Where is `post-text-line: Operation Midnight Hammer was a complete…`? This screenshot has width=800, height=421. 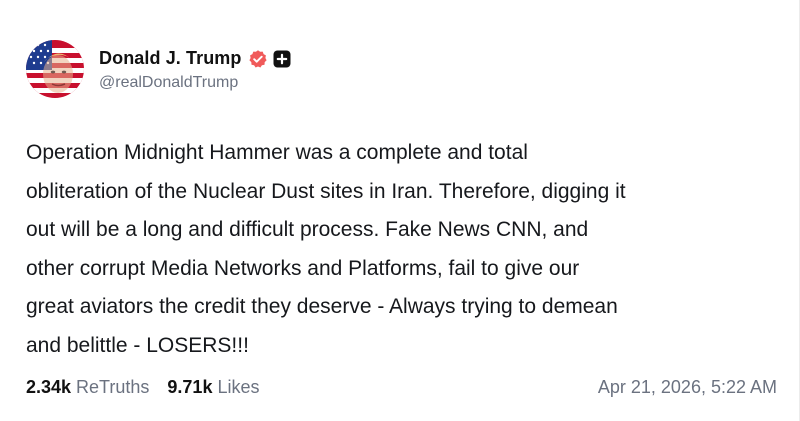 post-text-line: Operation Midnight Hammer was a complete… is located at coordinates (277, 152).